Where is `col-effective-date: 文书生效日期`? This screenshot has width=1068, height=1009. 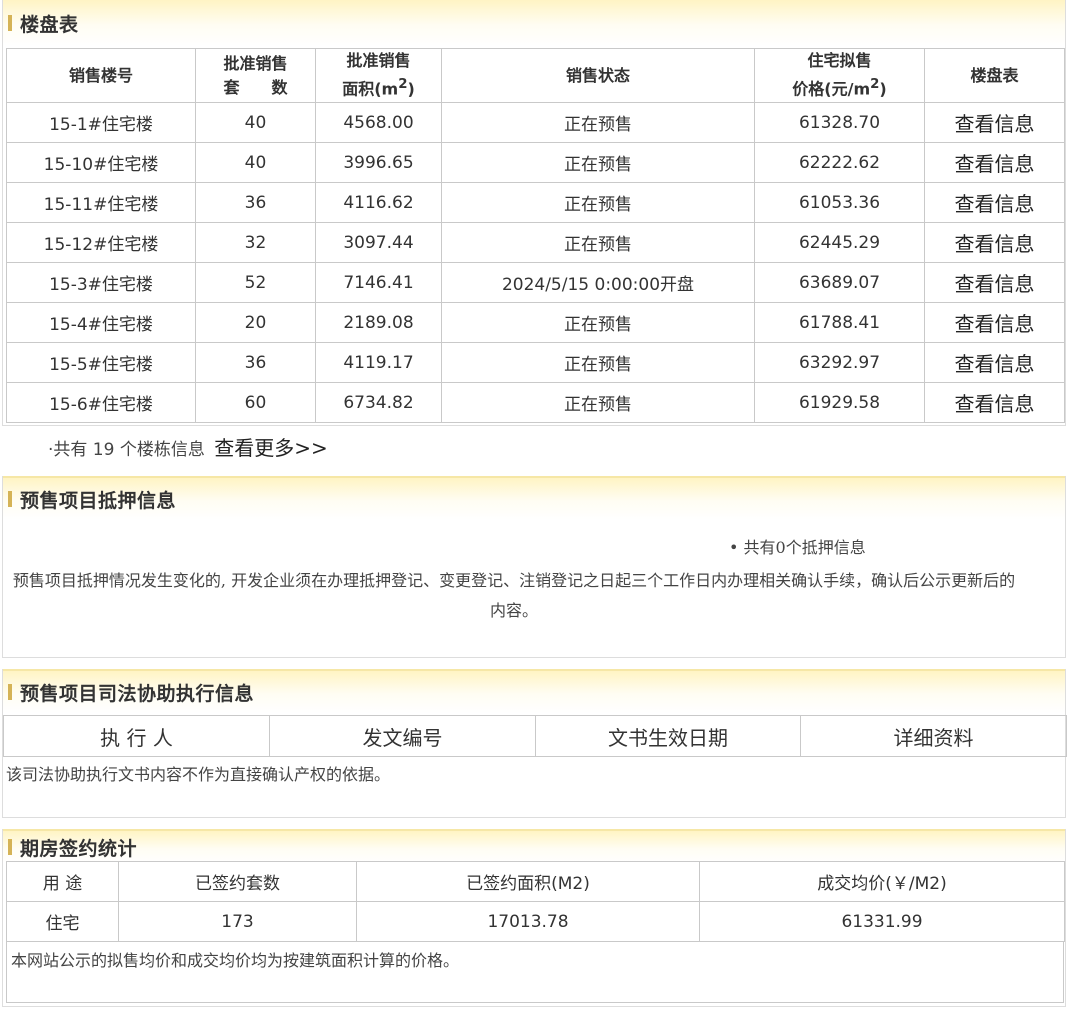 col-effective-date: 文书生效日期 is located at coordinates (668, 736).